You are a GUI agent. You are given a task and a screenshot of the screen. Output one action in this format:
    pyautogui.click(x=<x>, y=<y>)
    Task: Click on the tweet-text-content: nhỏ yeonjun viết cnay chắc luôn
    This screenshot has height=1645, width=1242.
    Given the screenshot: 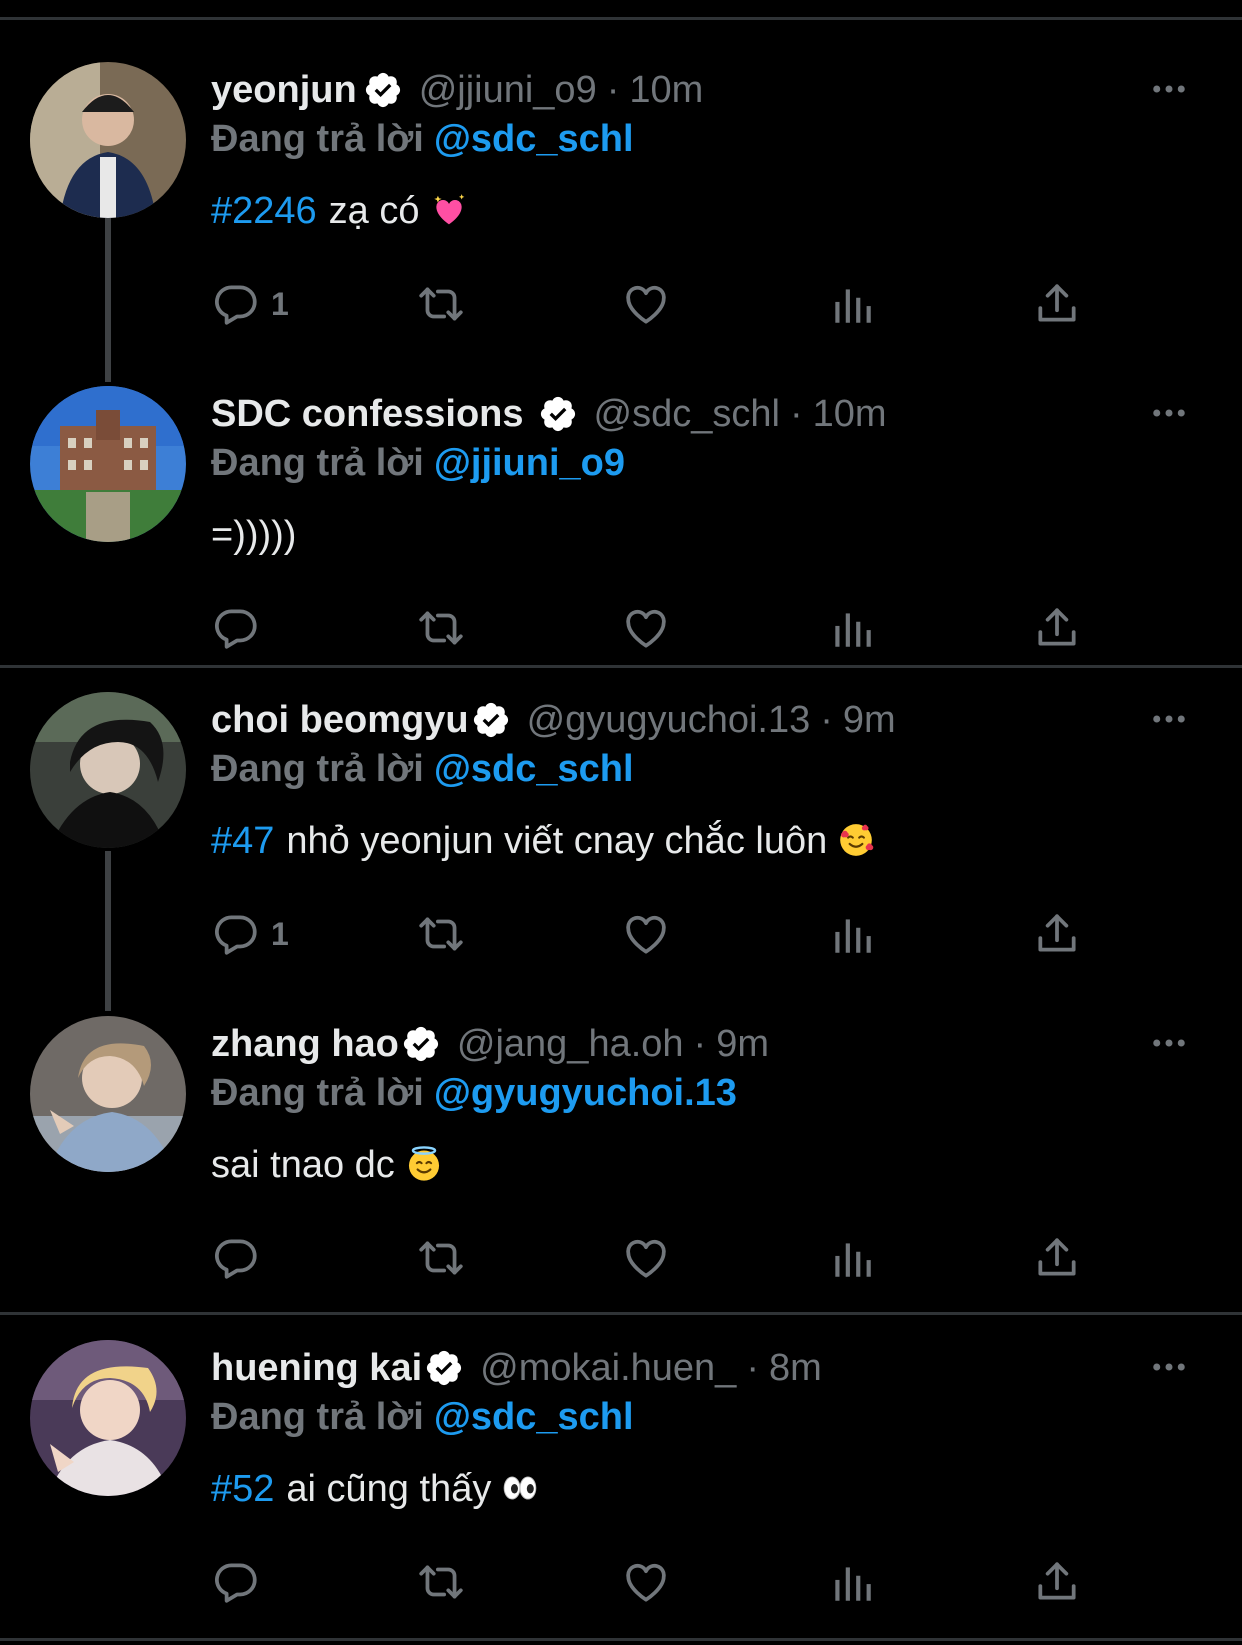 What is the action you would take?
    pyautogui.click(x=557, y=841)
    